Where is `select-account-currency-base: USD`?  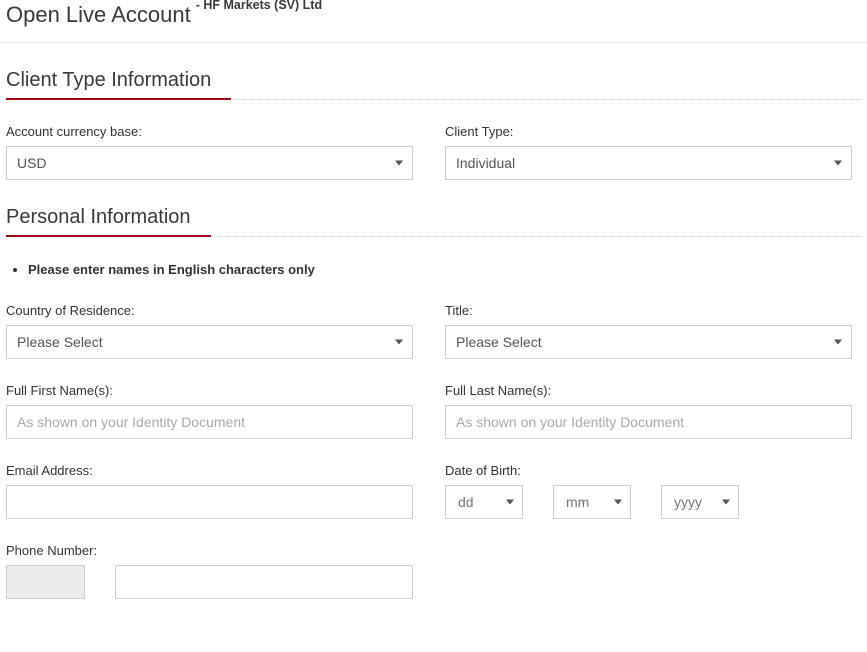
select-account-currency-base: USD is located at coordinates (209, 163).